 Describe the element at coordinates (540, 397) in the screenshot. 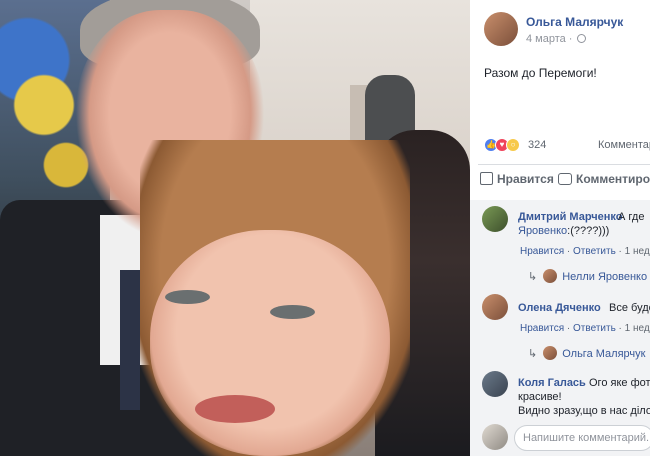

I see `comment-text-line2: красиве!` at that location.